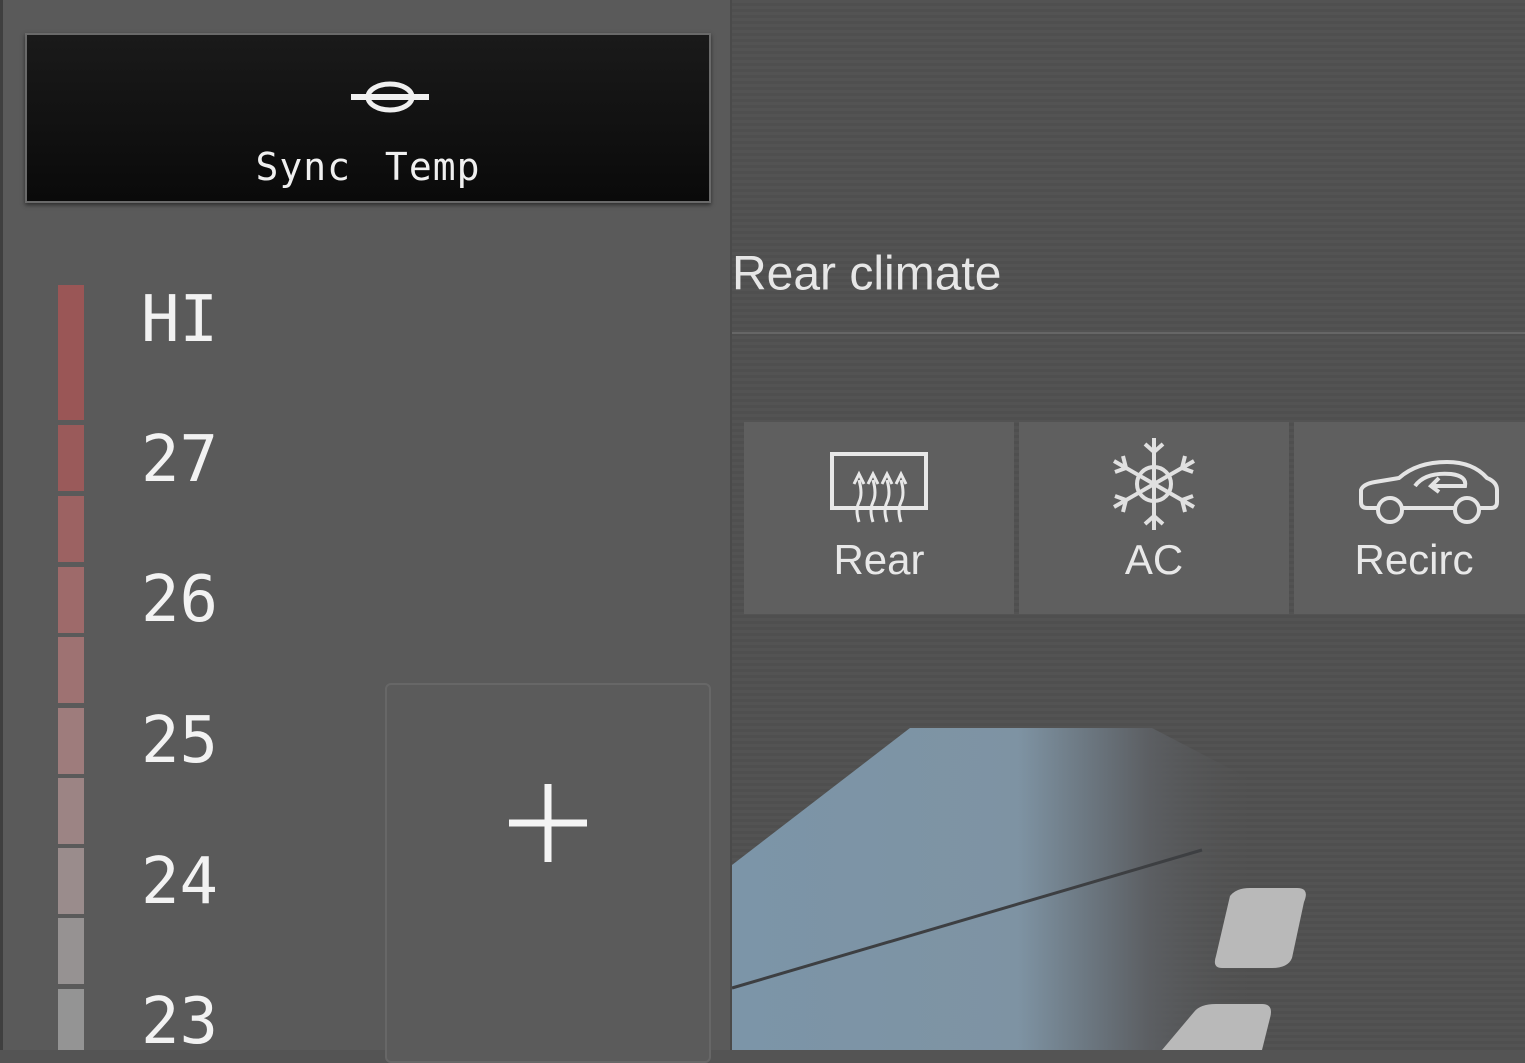  I want to click on snowflake-icon, so click(1154, 484).